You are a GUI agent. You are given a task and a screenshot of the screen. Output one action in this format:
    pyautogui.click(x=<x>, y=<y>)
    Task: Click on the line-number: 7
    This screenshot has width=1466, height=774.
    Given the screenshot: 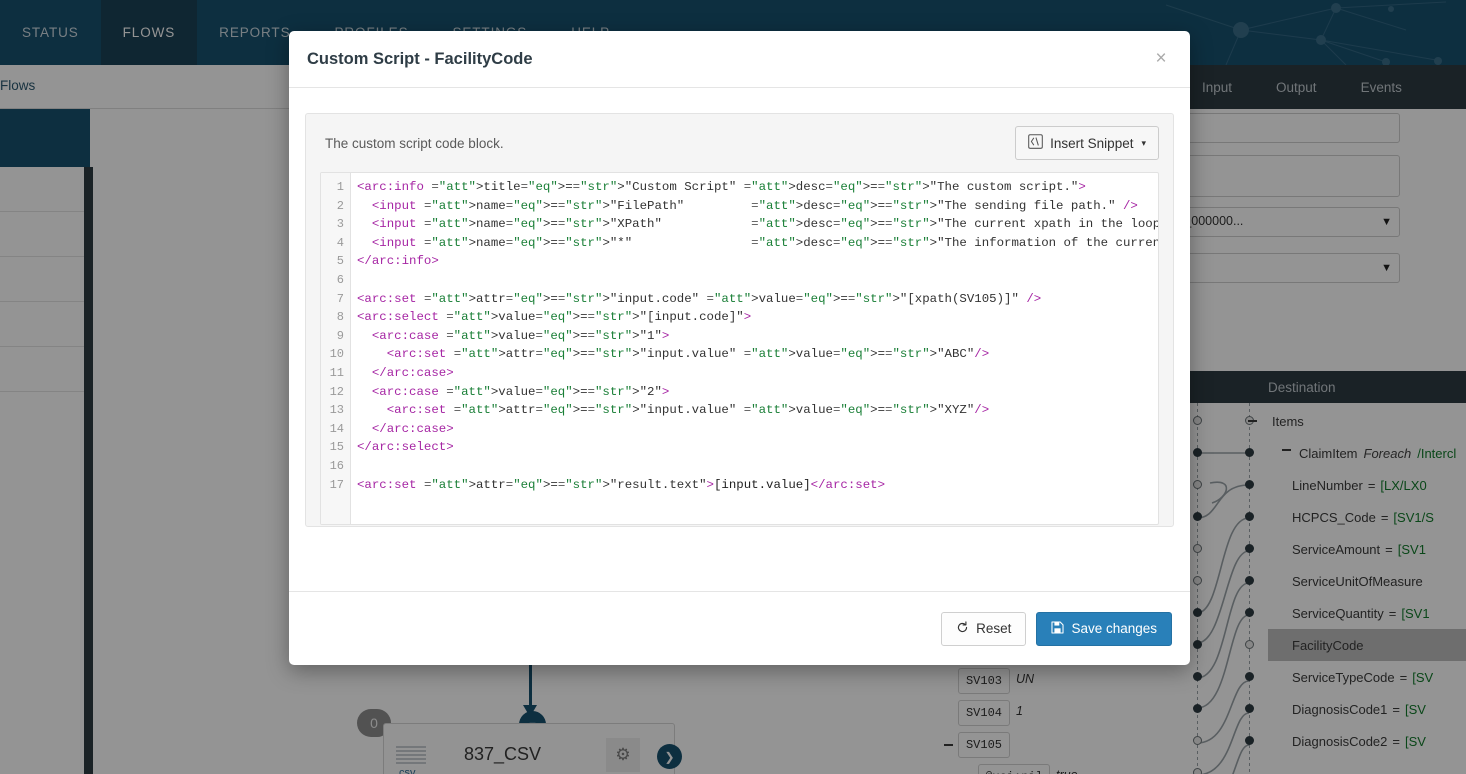 What is the action you would take?
    pyautogui.click(x=340, y=298)
    